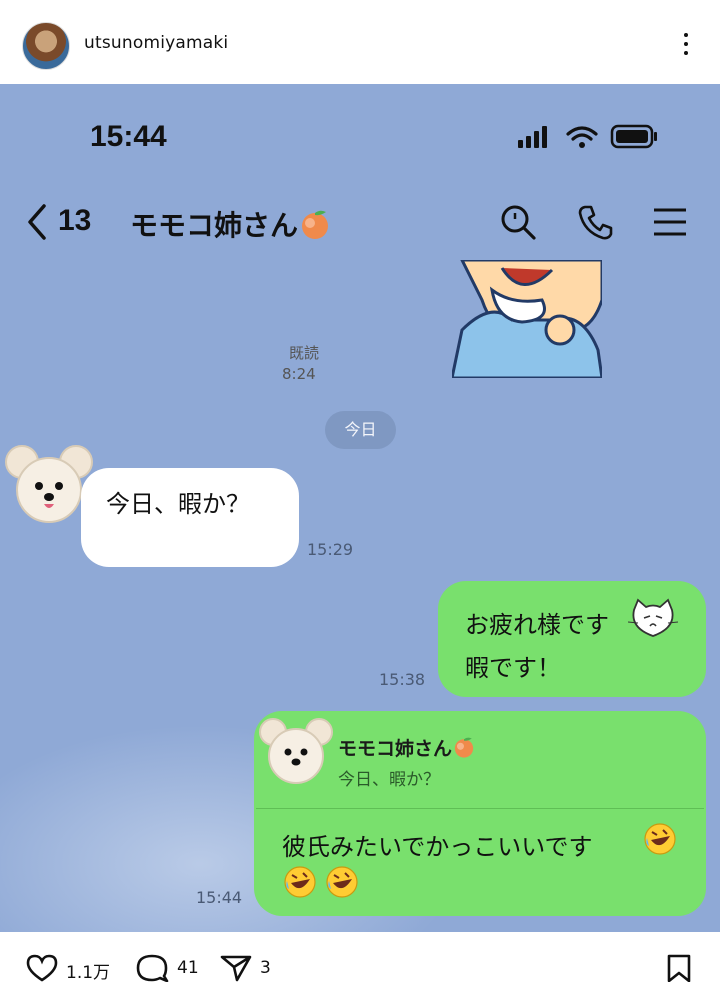  What do you see at coordinates (679, 968) in the screenshot?
I see `bookmark-icon` at bounding box center [679, 968].